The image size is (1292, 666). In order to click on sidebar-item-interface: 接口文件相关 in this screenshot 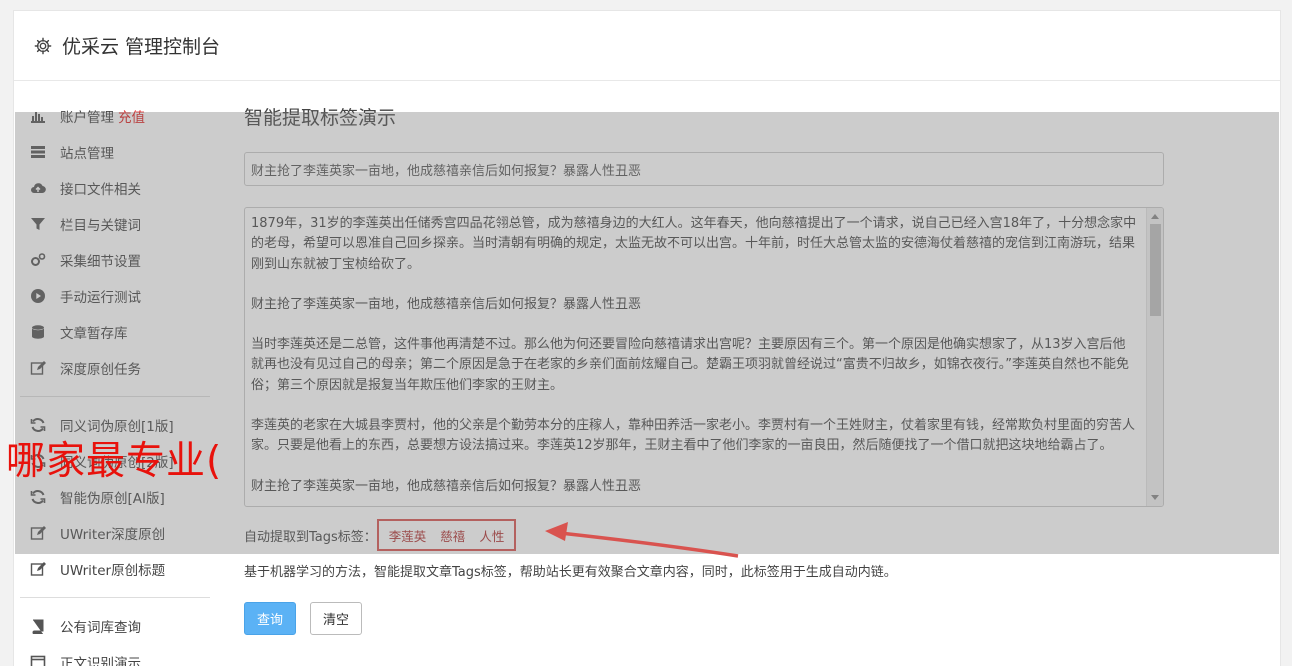, I will do `click(115, 188)`.